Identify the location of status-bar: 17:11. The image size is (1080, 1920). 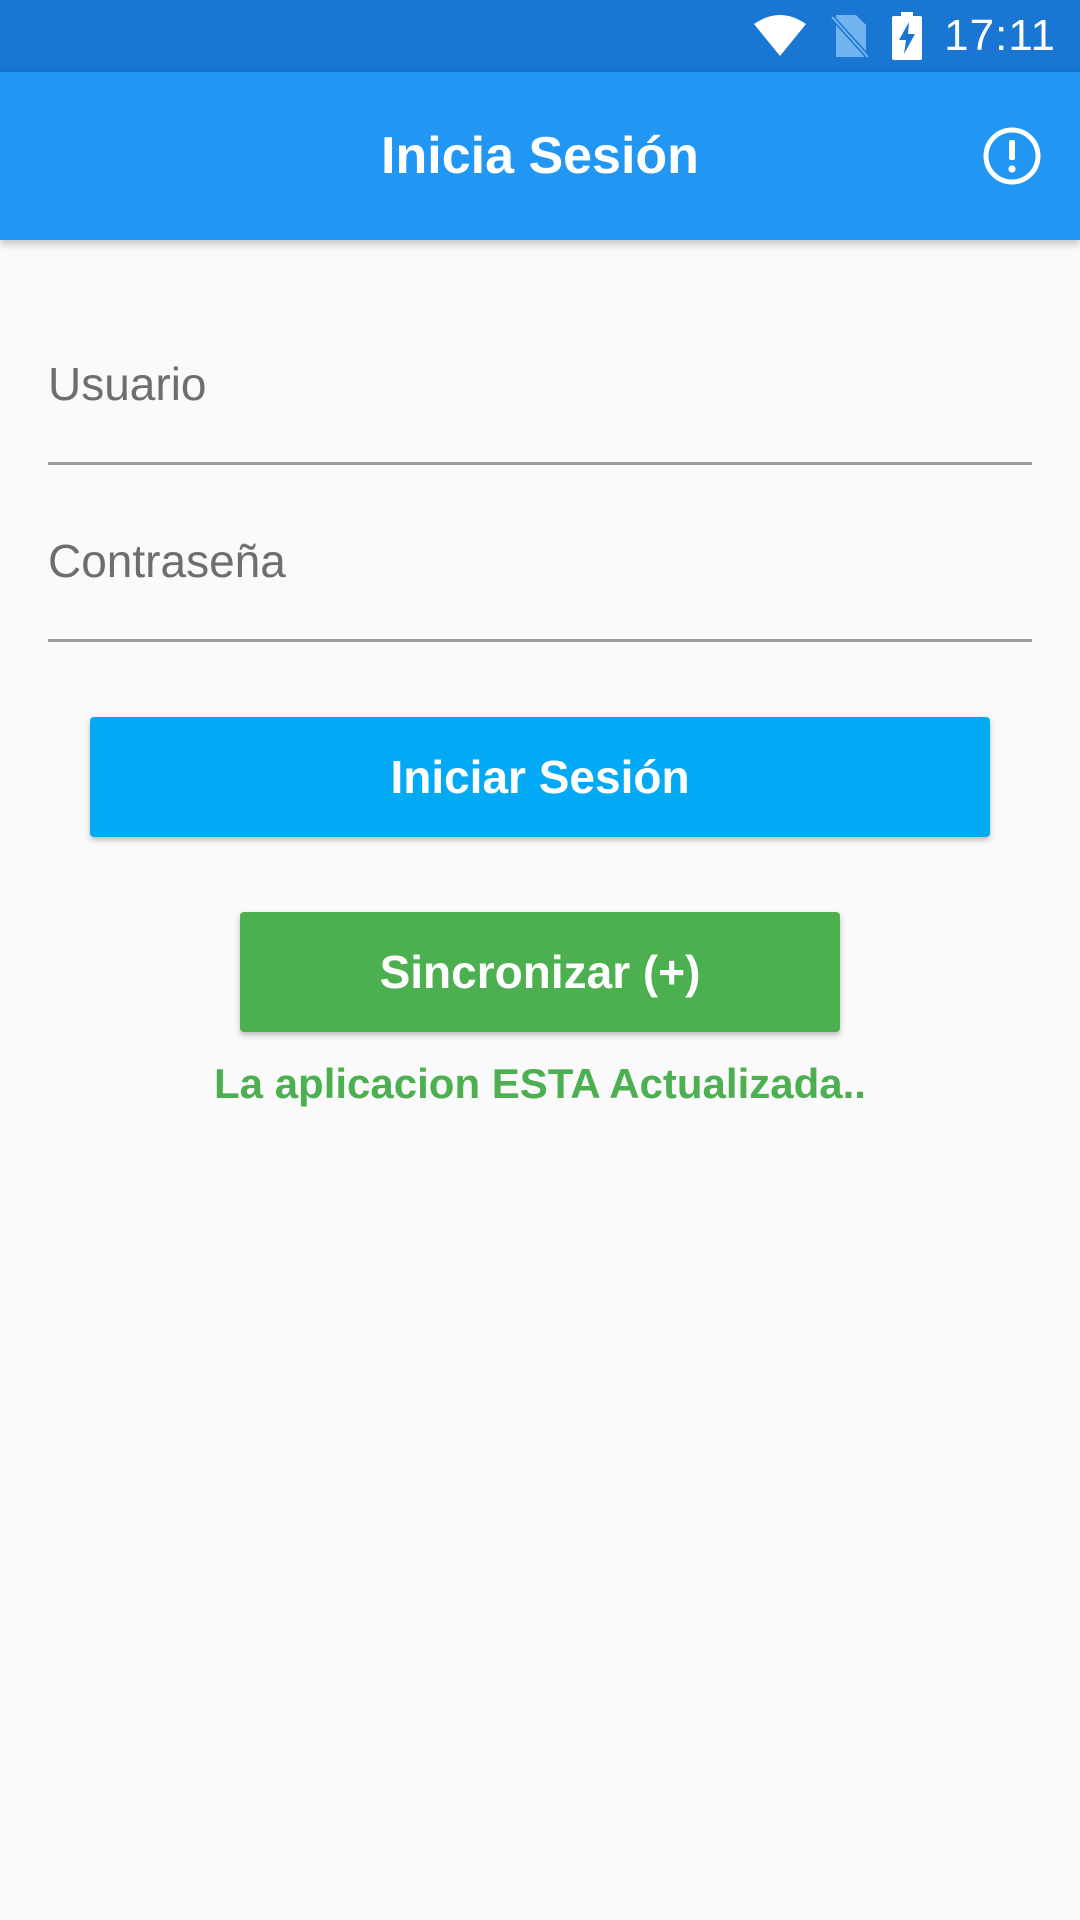
(540, 36).